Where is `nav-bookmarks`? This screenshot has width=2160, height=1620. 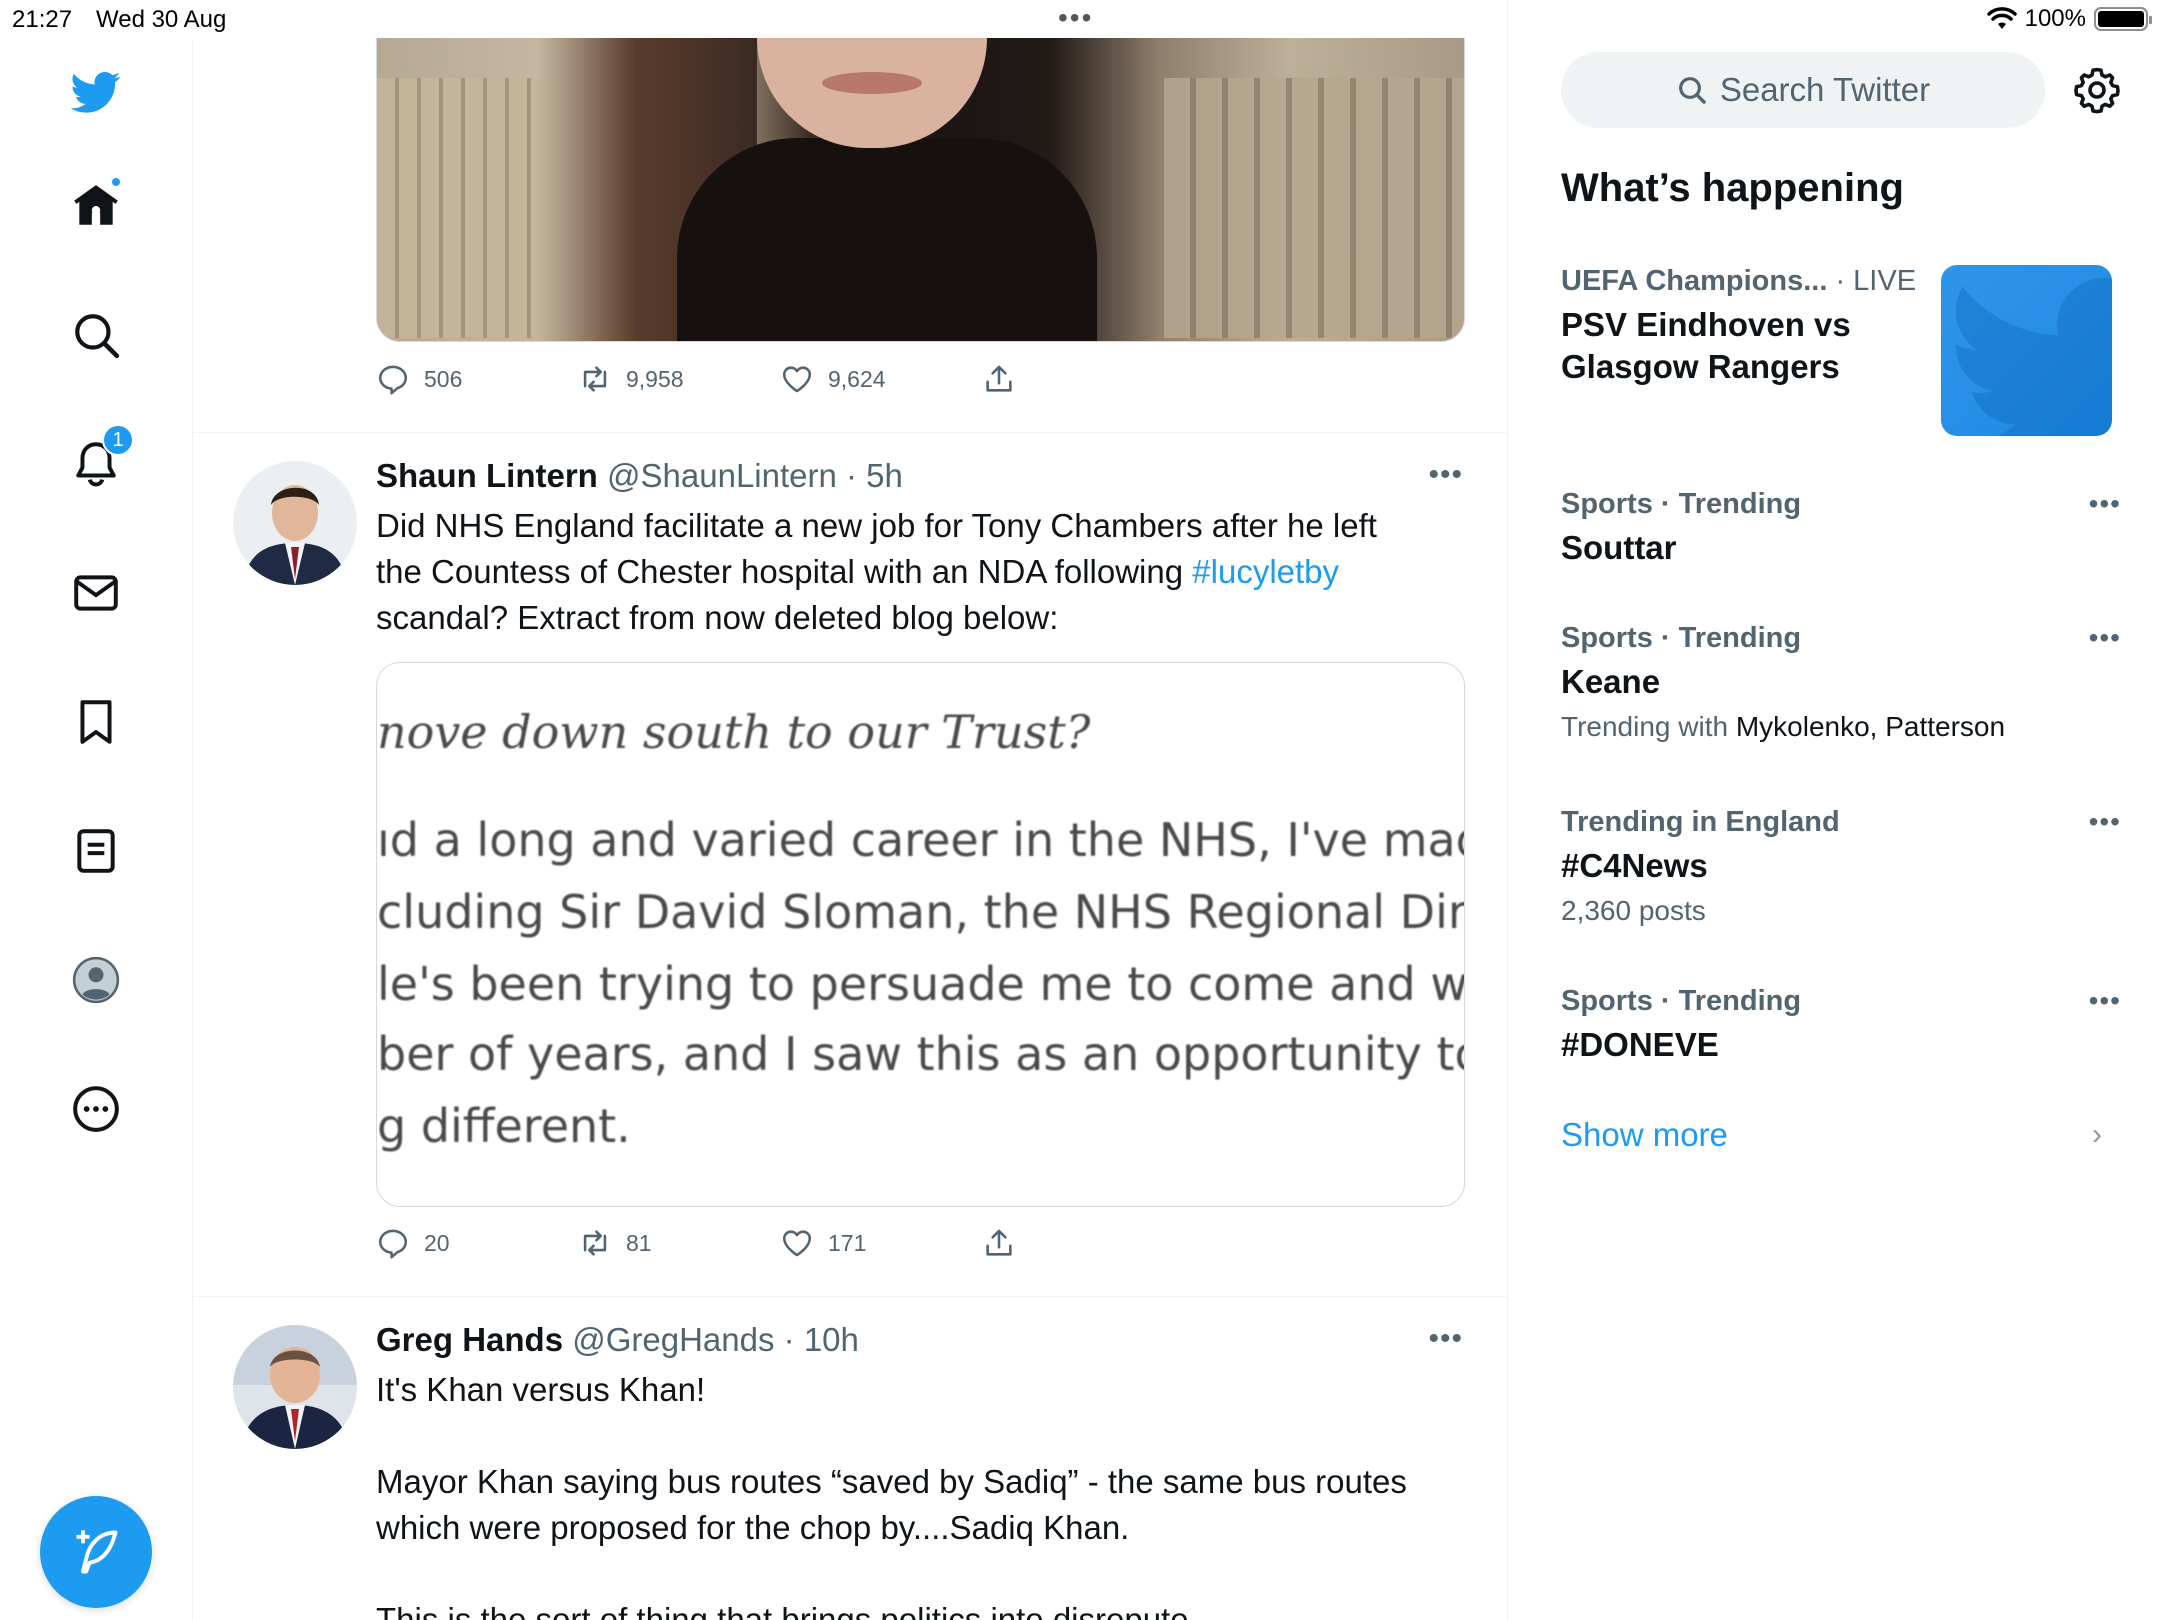
nav-bookmarks is located at coordinates (96, 722).